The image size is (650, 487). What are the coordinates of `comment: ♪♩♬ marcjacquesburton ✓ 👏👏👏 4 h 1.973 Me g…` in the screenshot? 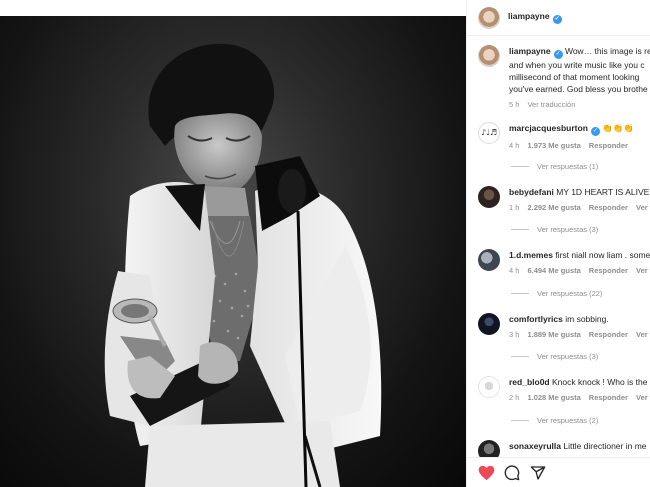 It's located at (564, 136).